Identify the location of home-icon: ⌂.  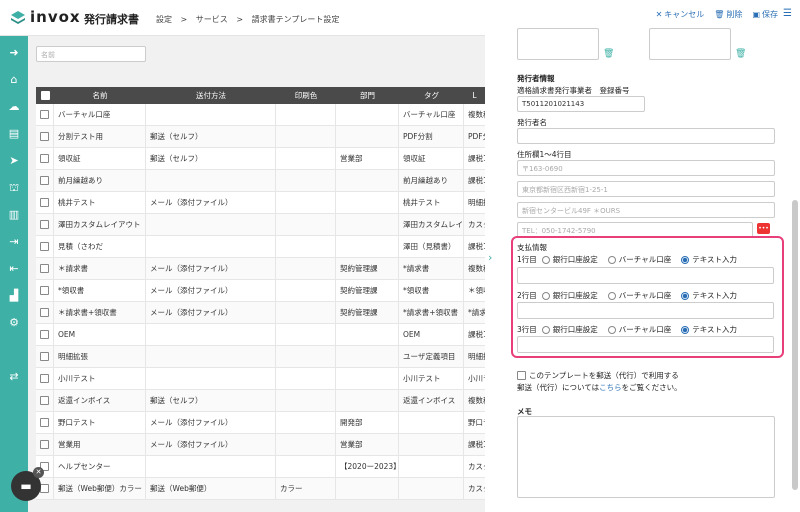
(14, 80).